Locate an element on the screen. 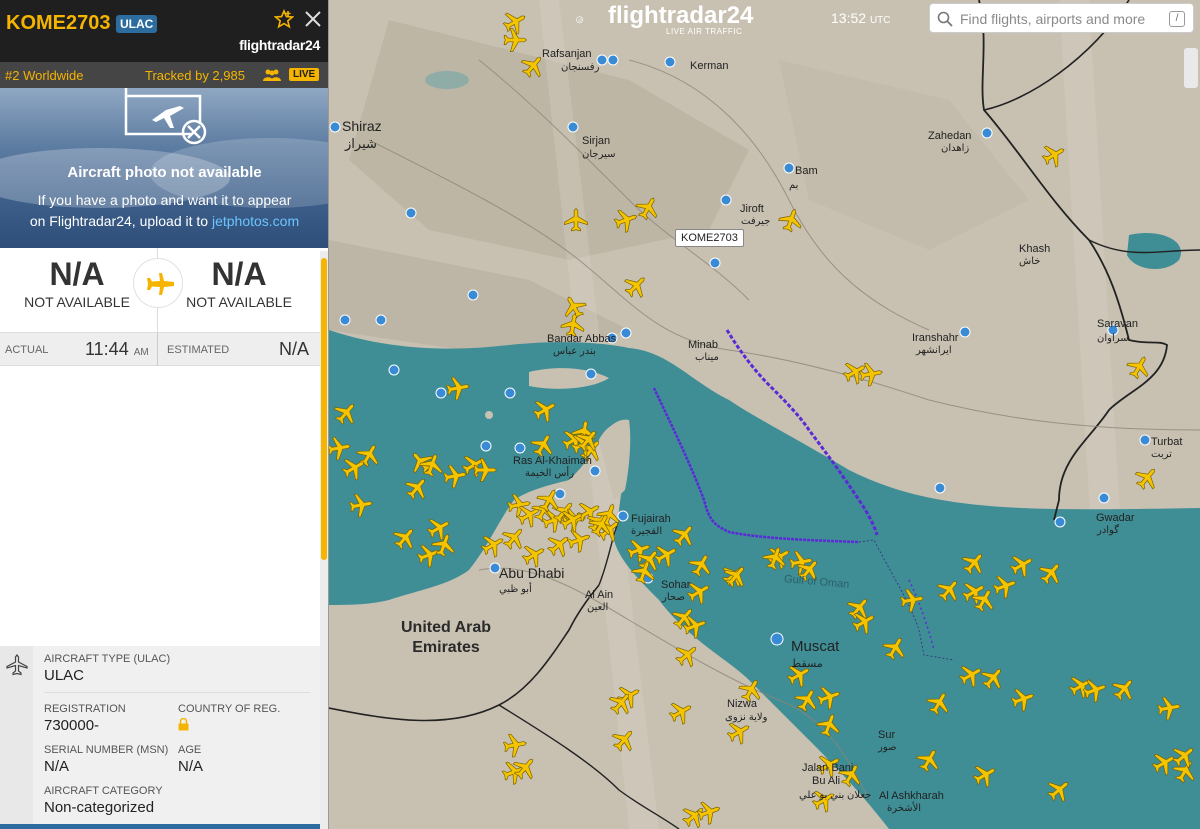 The image size is (1200, 829). times-section: ACTUAL 11:44 AM ESTIMATED N/A is located at coordinates (164, 349).